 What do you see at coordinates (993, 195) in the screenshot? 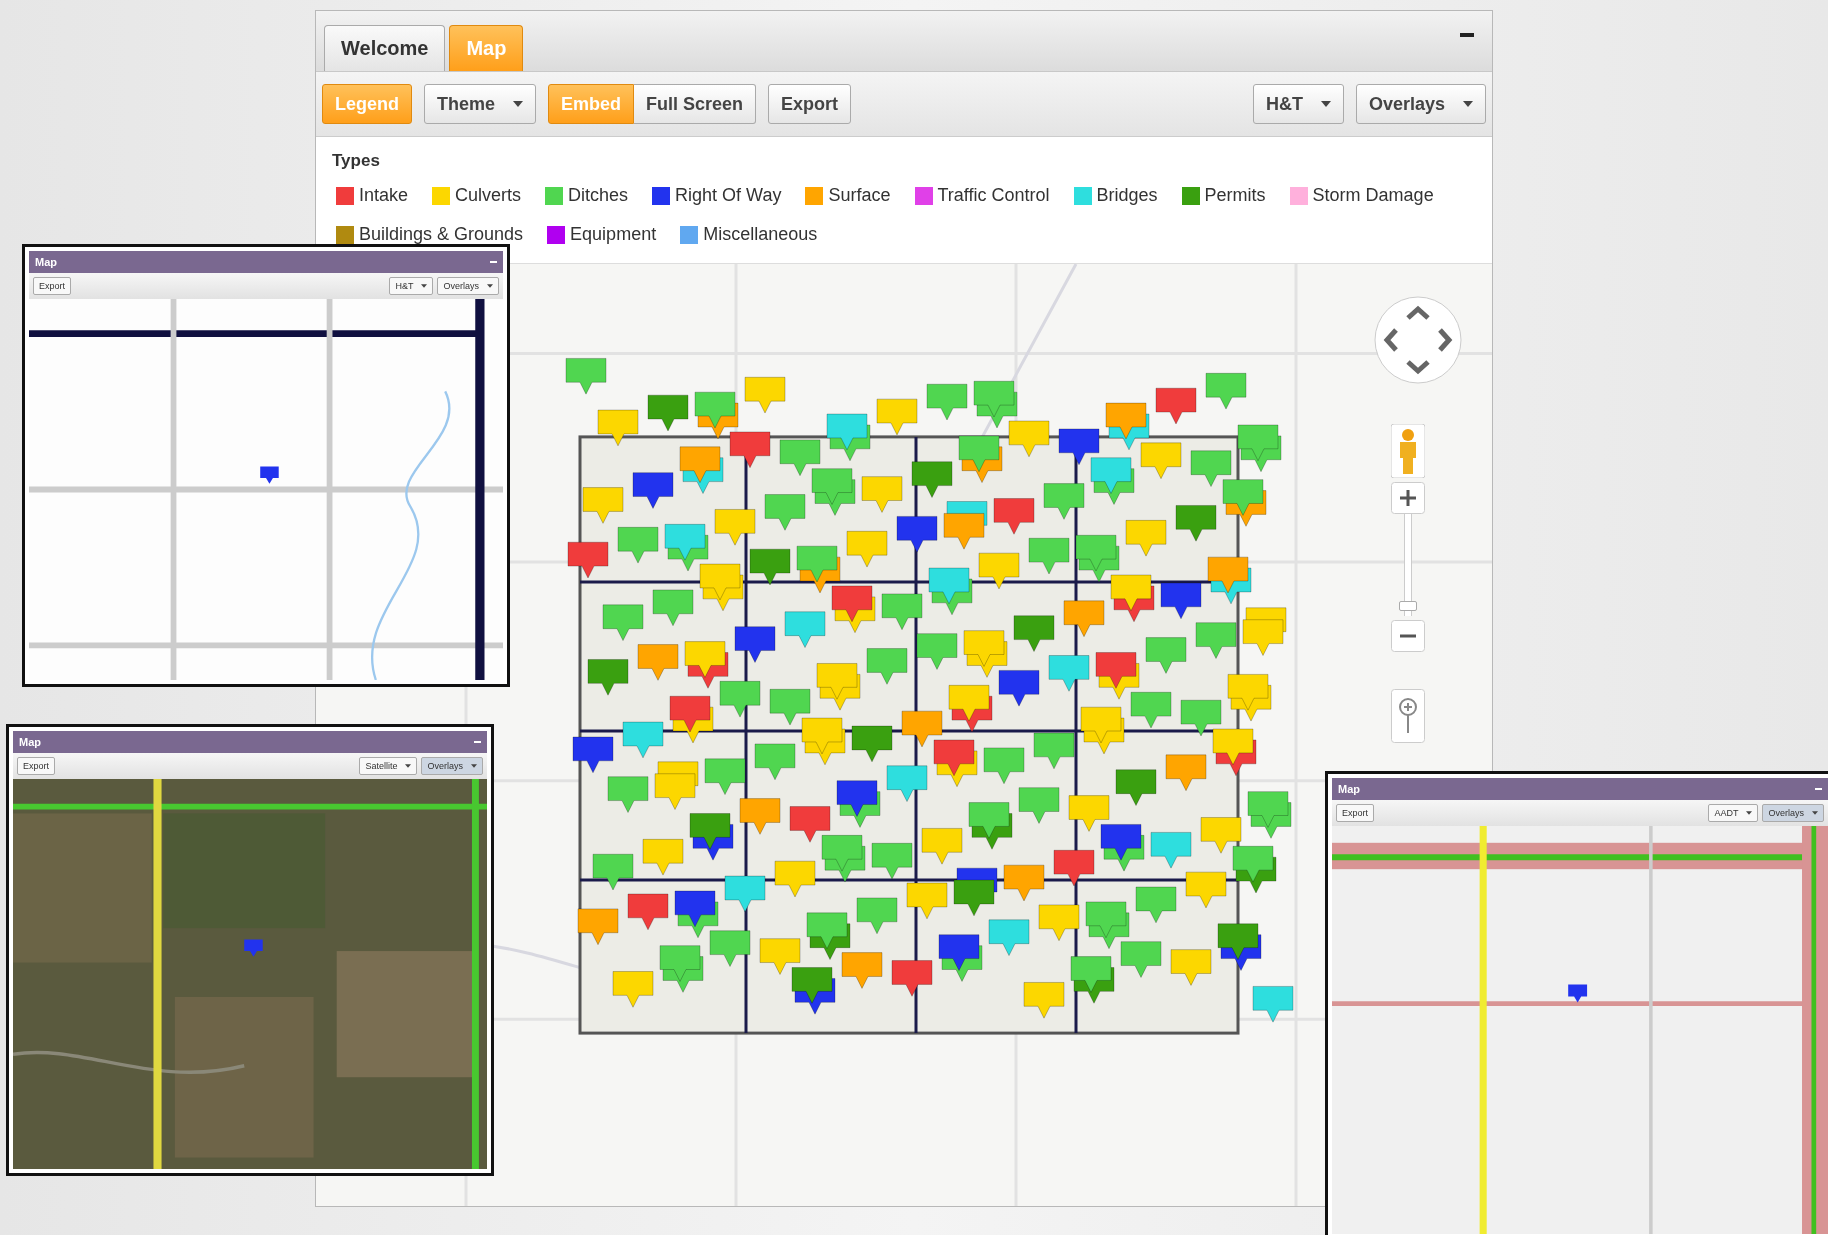
I see `legend-label: Traffic Control` at bounding box center [993, 195].